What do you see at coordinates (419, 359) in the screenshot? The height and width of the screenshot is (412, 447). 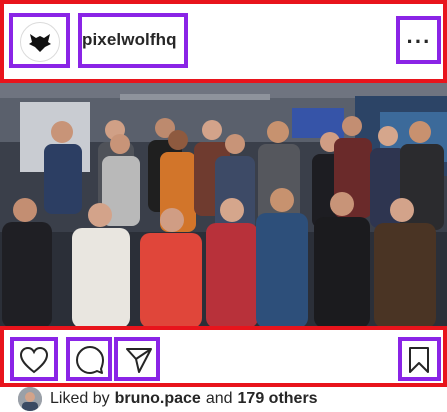 I see `annotation-save-box` at bounding box center [419, 359].